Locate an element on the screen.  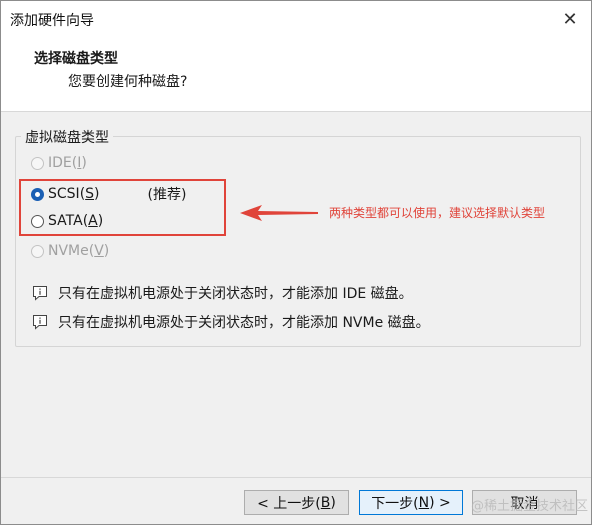
cancel-button: 取消 is located at coordinates (524, 502).